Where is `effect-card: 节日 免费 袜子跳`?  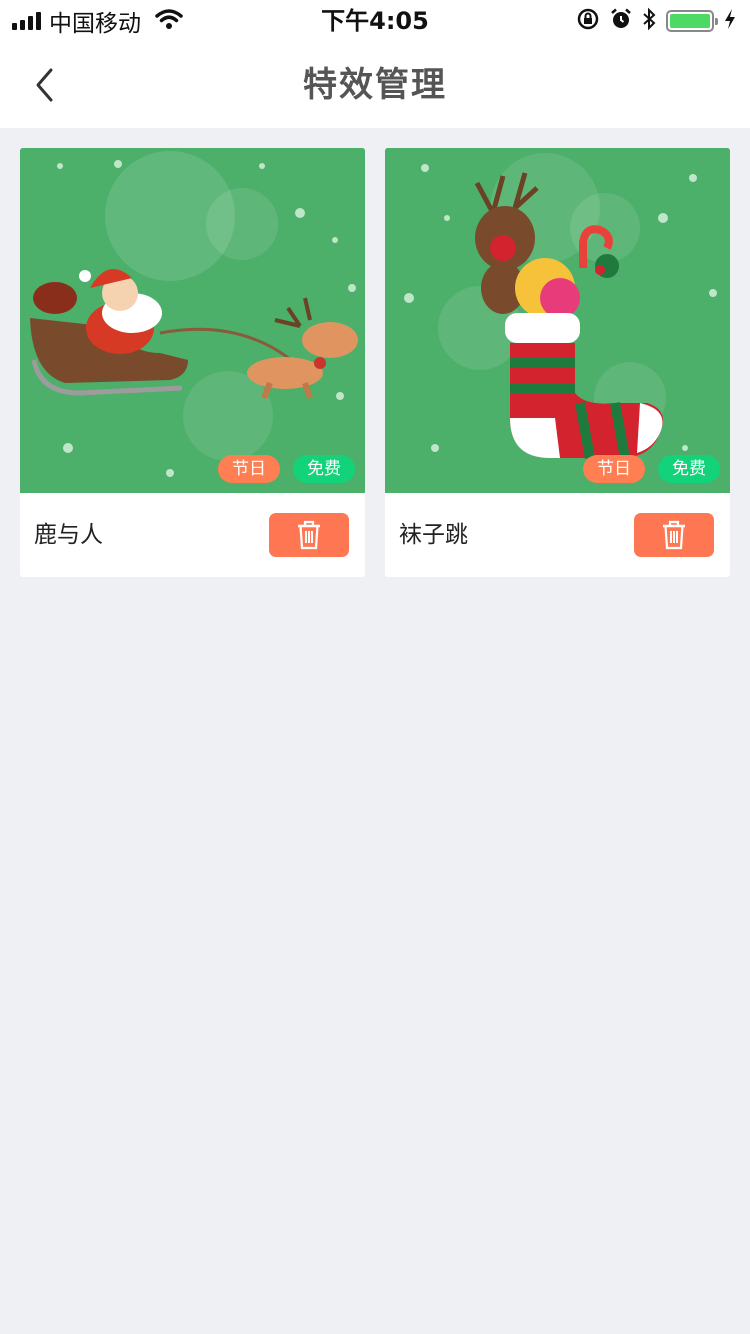
effect-card: 节日 免费 袜子跳 is located at coordinates (557, 362).